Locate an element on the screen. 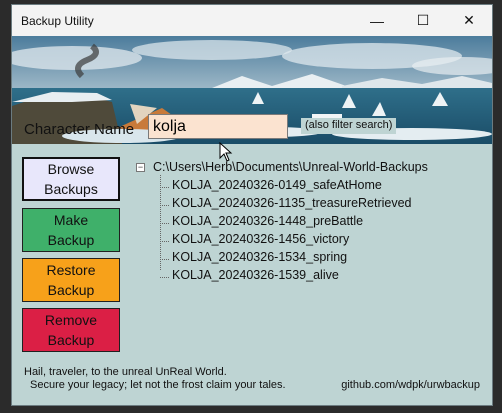  restore-backup-button: Restore Backup is located at coordinates (71, 280).